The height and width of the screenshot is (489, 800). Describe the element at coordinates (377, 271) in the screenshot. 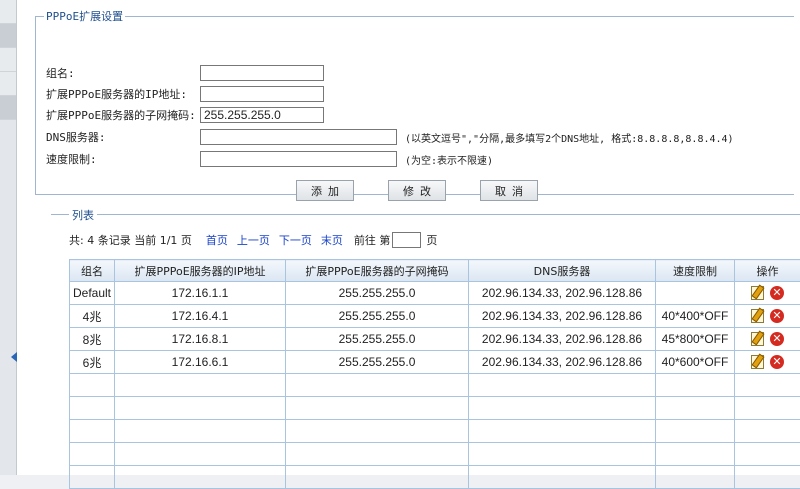

I see `column-header-mask: 扩展PPPoE服务器的子网掩码` at that location.